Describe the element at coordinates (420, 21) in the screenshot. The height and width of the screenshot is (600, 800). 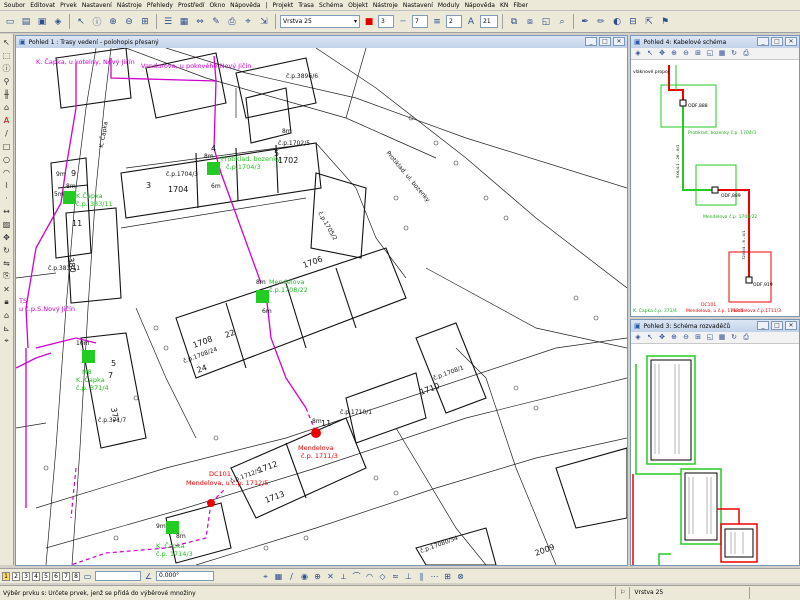
I see `line-style-combobox: 7` at that location.